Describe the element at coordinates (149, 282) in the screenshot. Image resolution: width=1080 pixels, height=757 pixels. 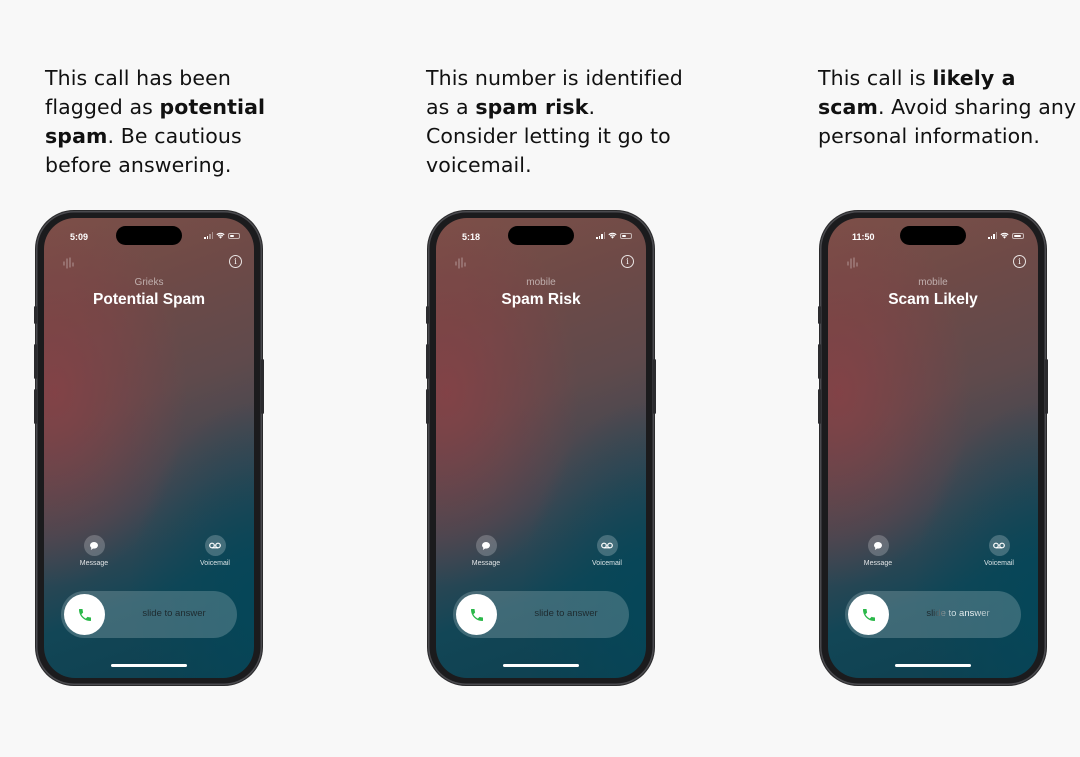
I see `caller-subtitle: Grieks` at that location.